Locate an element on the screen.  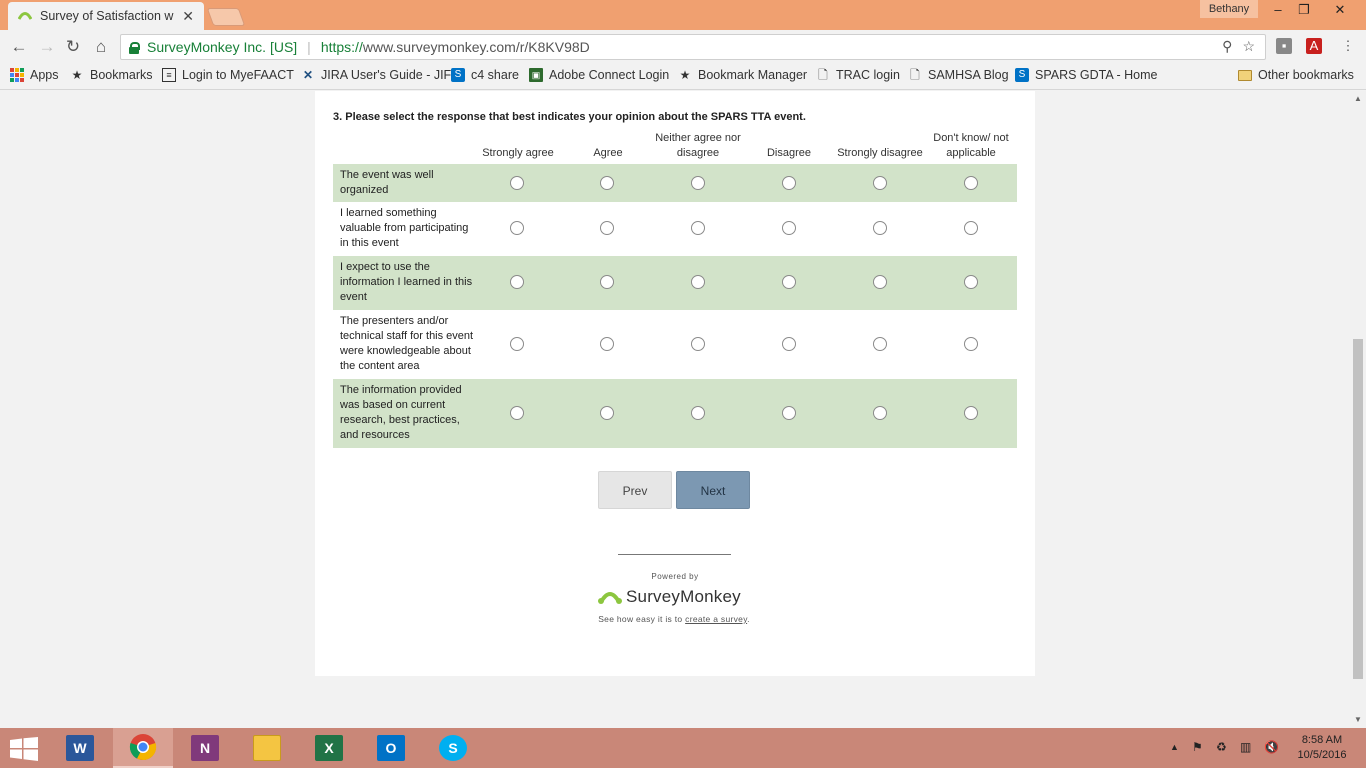
scroll-down-icon: ▼ is located at coordinates (1358, 719).